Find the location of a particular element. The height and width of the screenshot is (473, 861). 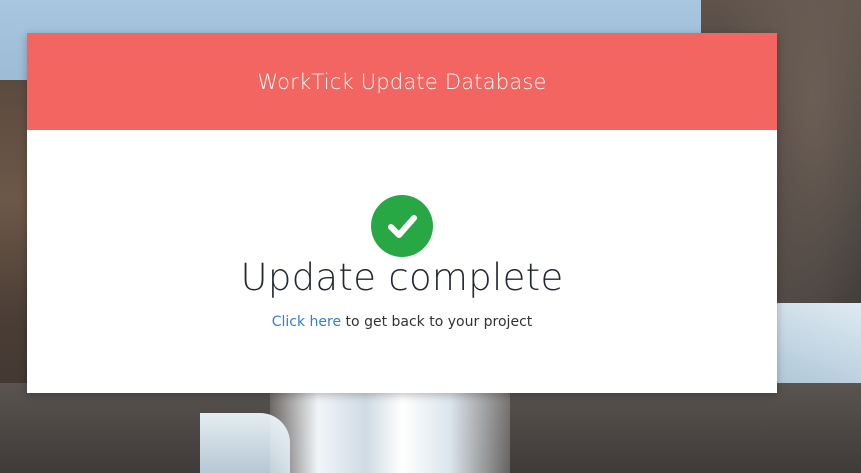

check-circle-icon is located at coordinates (402, 226).